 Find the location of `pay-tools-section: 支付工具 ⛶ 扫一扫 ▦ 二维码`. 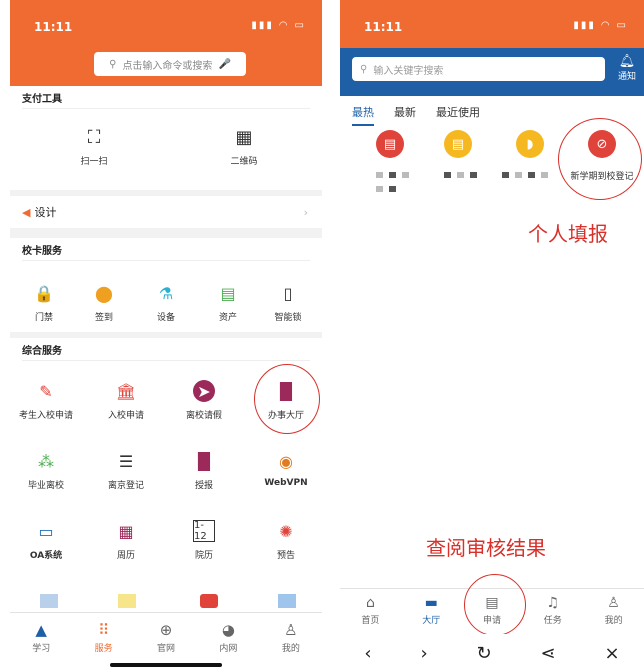

pay-tools-section: 支付工具 ⛶ 扫一扫 ▦ 二维码 is located at coordinates (166, 138).